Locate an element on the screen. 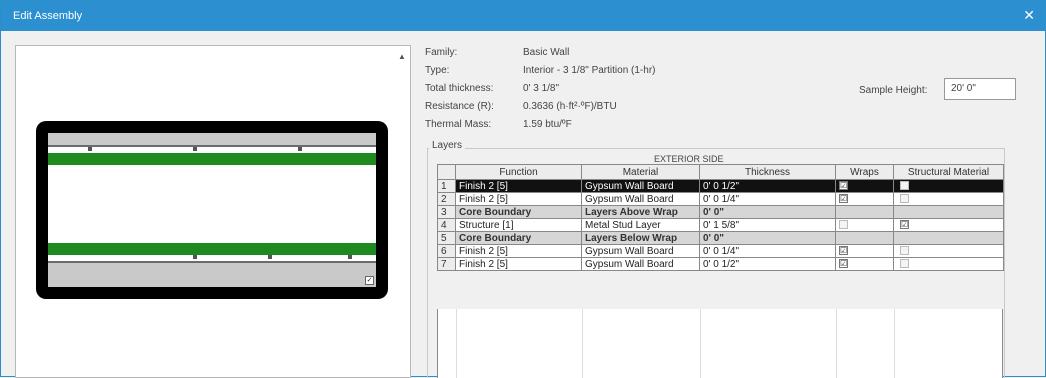 Image resolution: width=1046 pixels, height=378 pixels. layer-structural-cell: ☑ is located at coordinates (948, 225).